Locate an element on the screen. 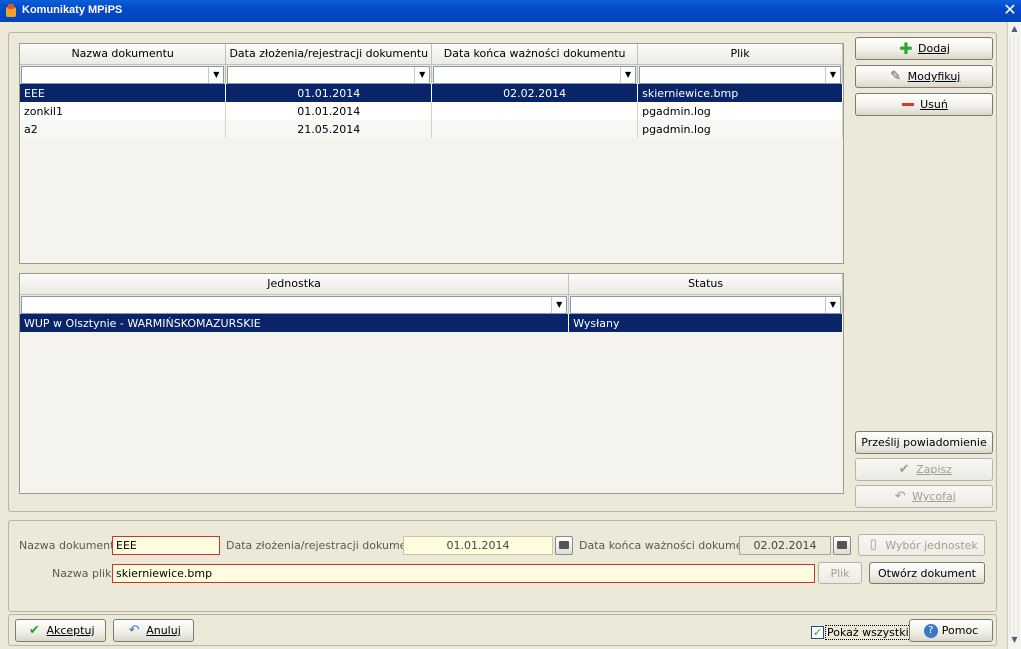 This screenshot has width=1021, height=649. cell-doc-name: EEE is located at coordinates (123, 93).